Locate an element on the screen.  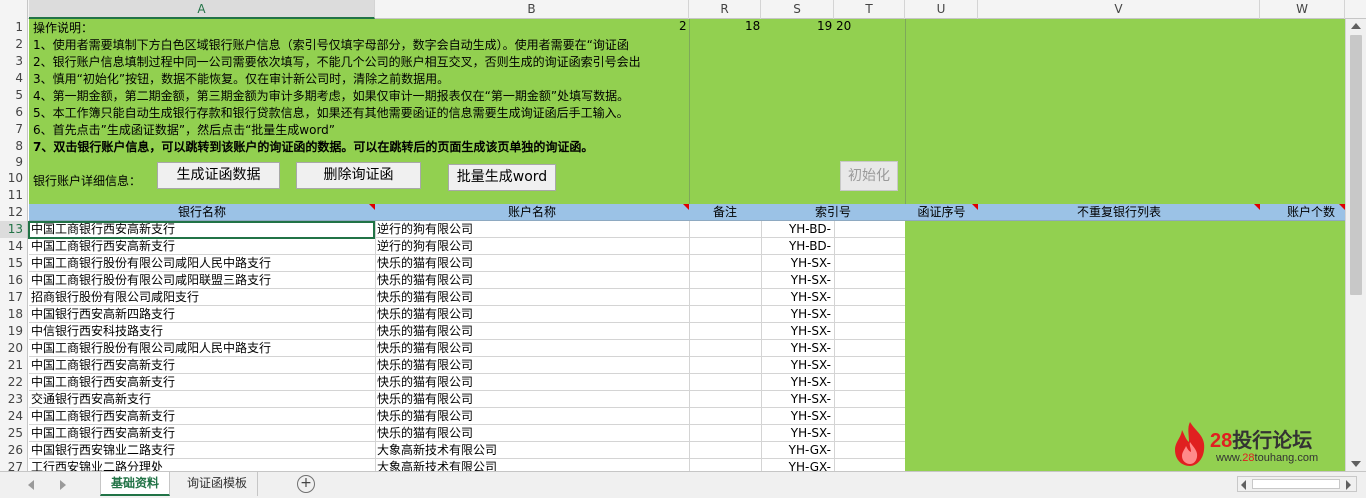
column-header-s: S is located at coordinates (797, 9).